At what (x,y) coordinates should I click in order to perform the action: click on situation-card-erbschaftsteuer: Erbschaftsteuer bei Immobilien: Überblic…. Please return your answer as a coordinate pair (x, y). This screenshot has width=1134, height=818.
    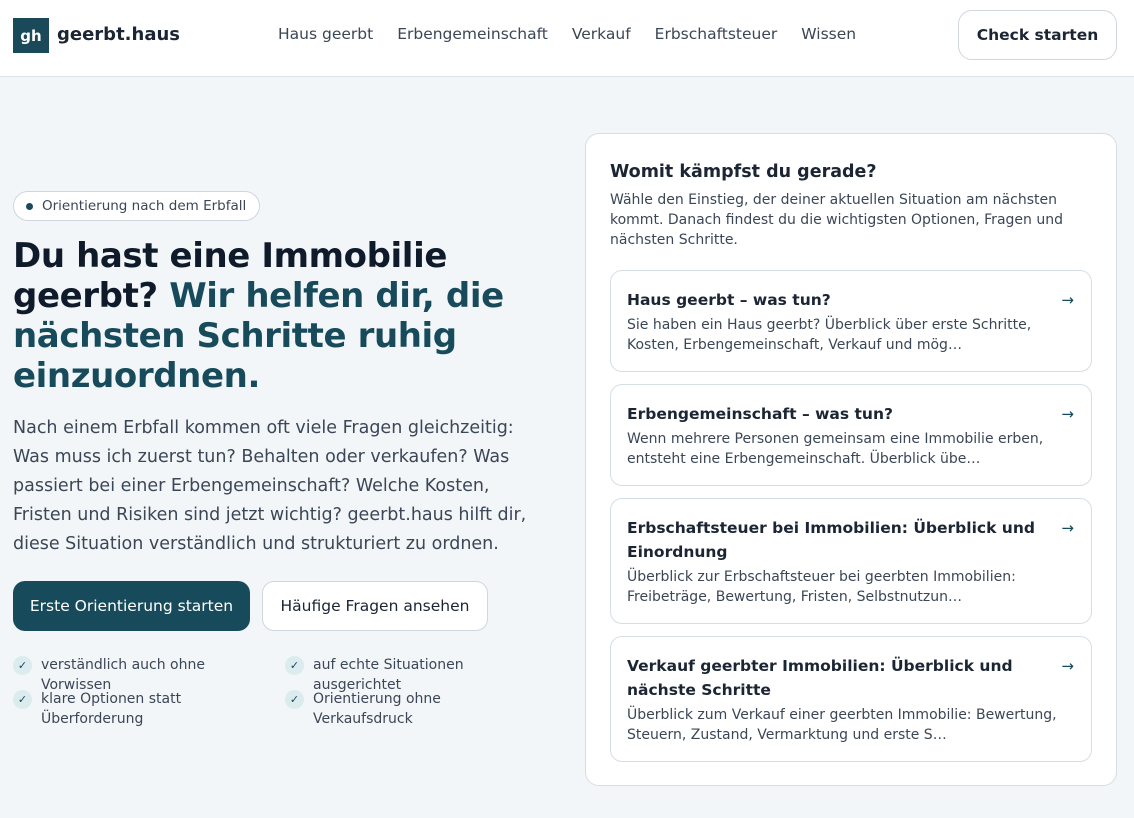
    Looking at the image, I should click on (851, 561).